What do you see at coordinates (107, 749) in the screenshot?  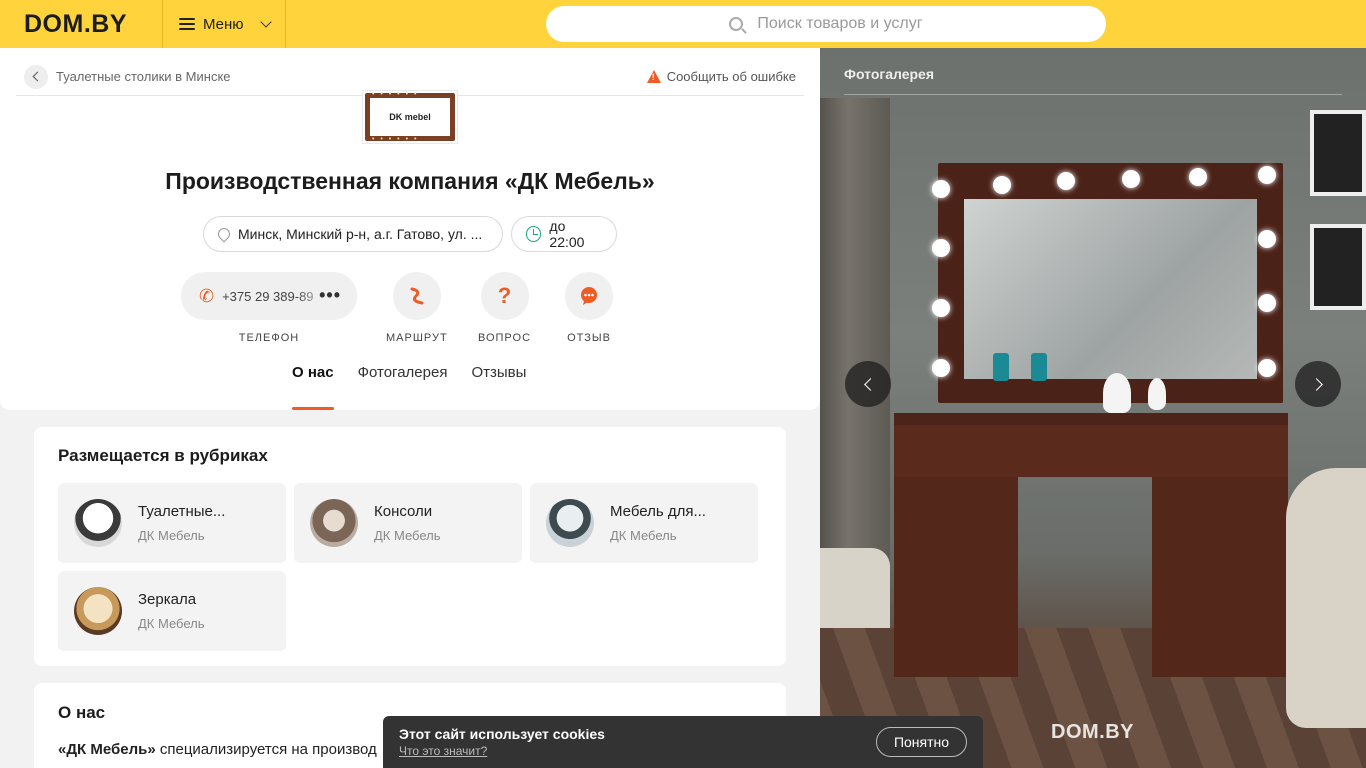 I see `about-company-name: «ДК Мебель»` at bounding box center [107, 749].